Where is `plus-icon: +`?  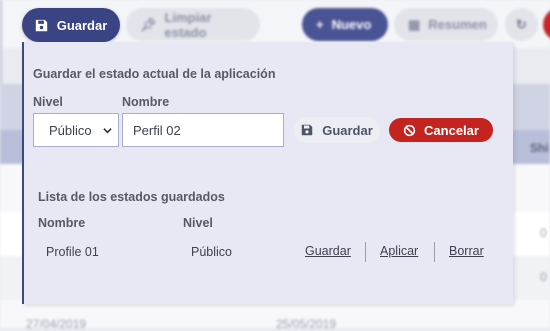 plus-icon: + is located at coordinates (320, 24).